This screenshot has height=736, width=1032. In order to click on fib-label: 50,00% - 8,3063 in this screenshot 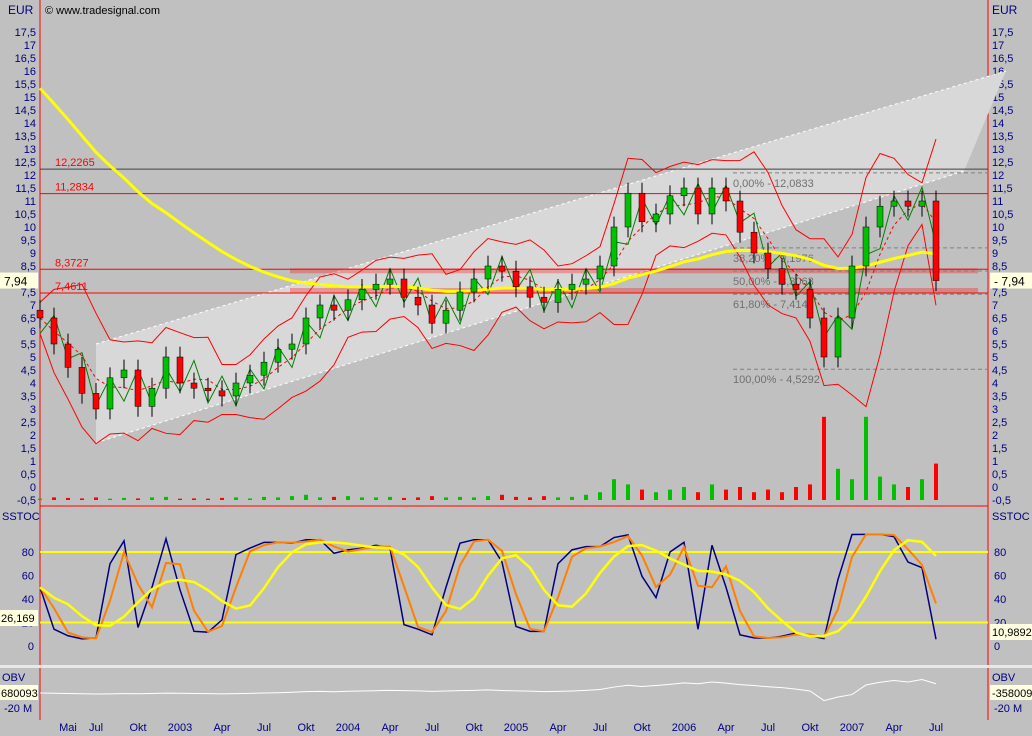, I will do `click(773, 282)`.